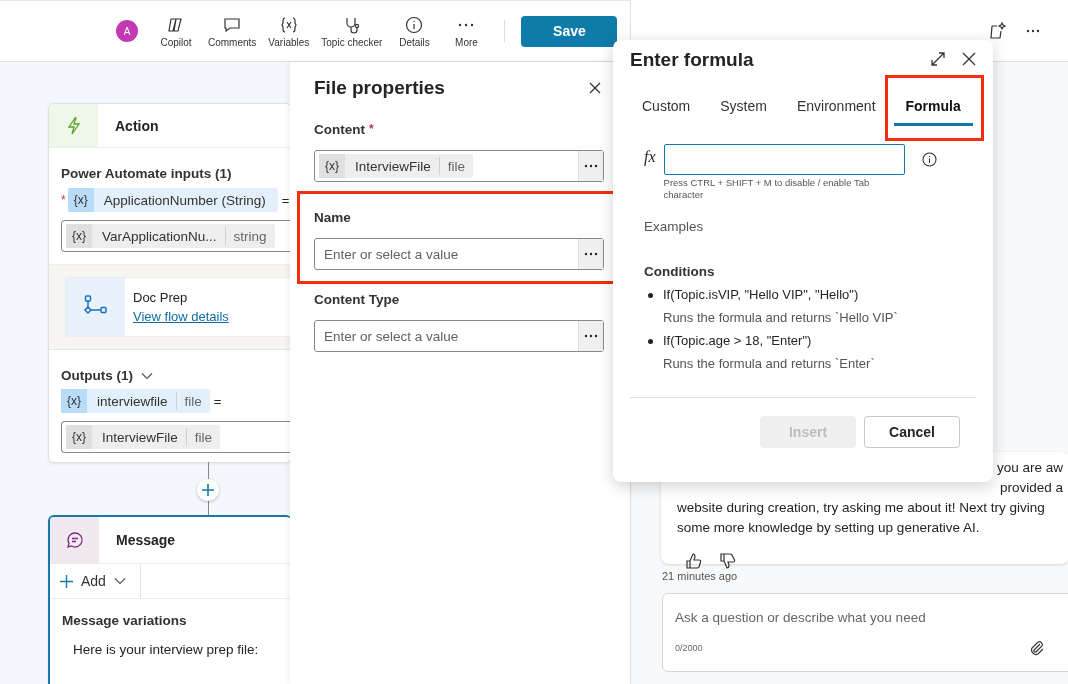  What do you see at coordinates (74, 540) in the screenshot?
I see `chat-icon` at bounding box center [74, 540].